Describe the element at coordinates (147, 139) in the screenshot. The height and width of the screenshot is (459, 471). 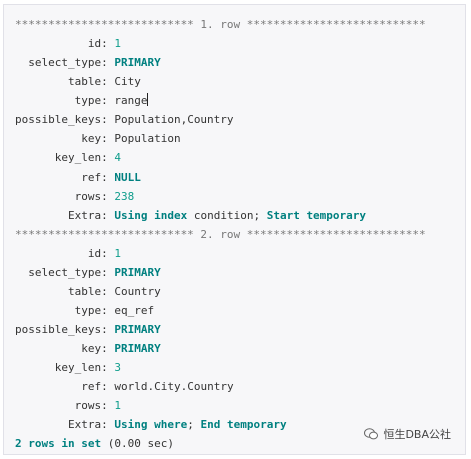
I see `field-value: Population` at that location.